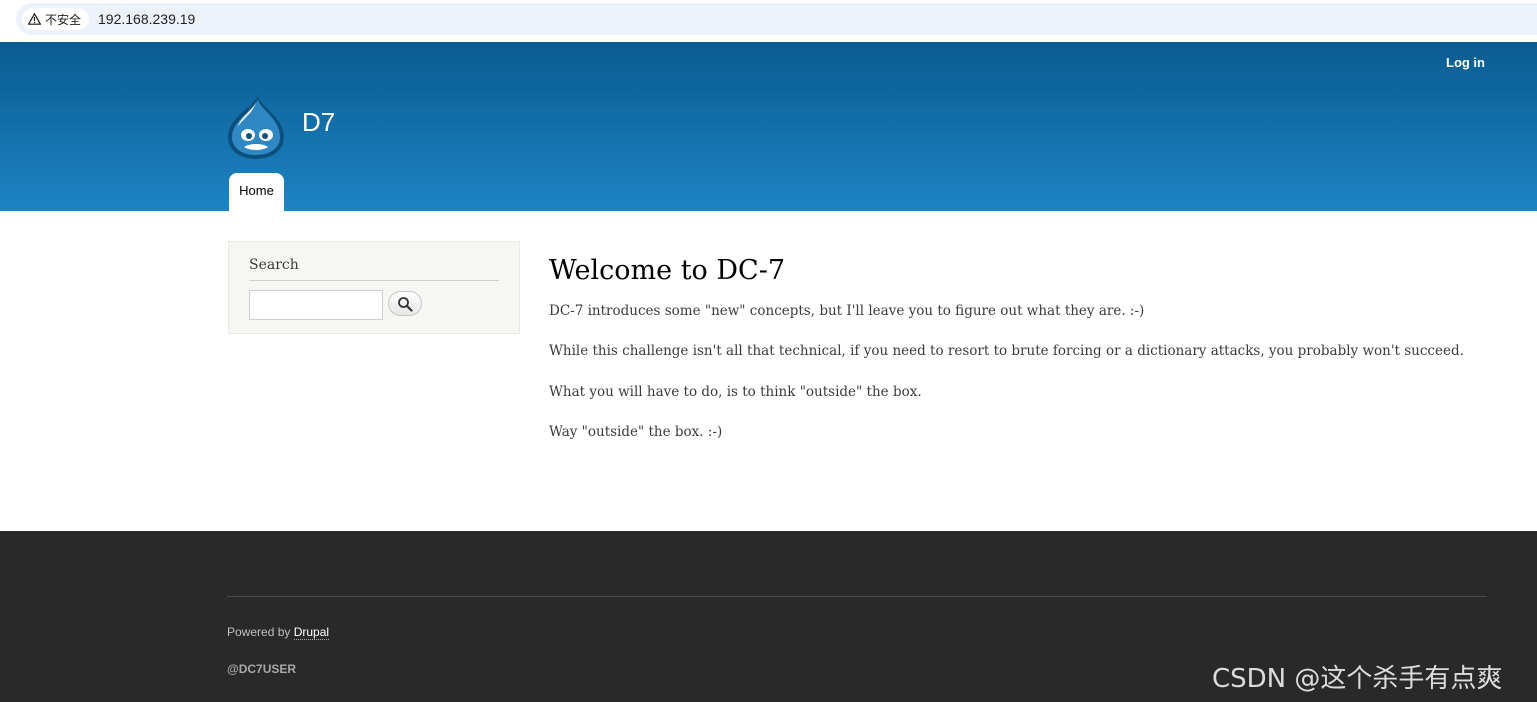 This screenshot has height=702, width=1537. I want to click on tab-home: Home, so click(256, 192).